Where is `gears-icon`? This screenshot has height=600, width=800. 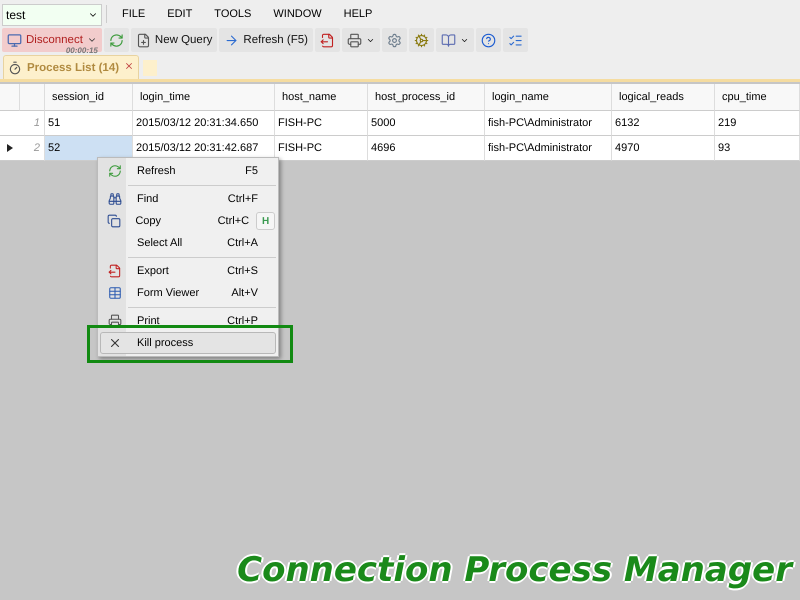
gears-icon is located at coordinates (421, 40).